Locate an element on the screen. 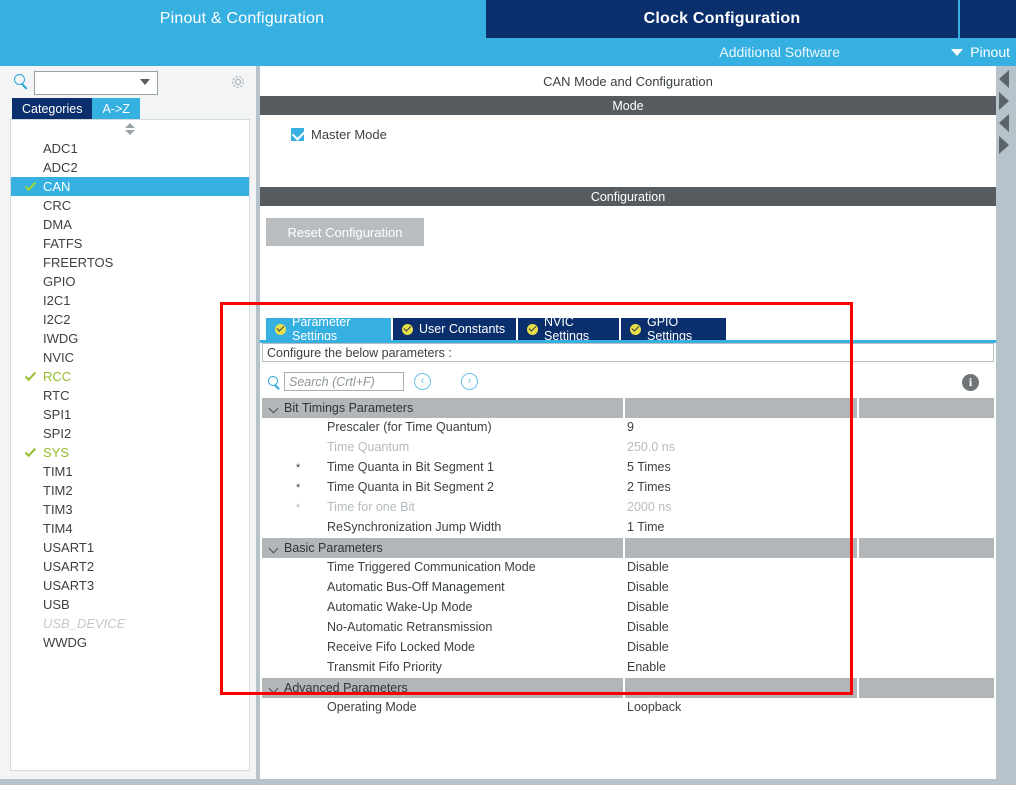  sidebar-item-usart3: USART3 is located at coordinates (130, 585).